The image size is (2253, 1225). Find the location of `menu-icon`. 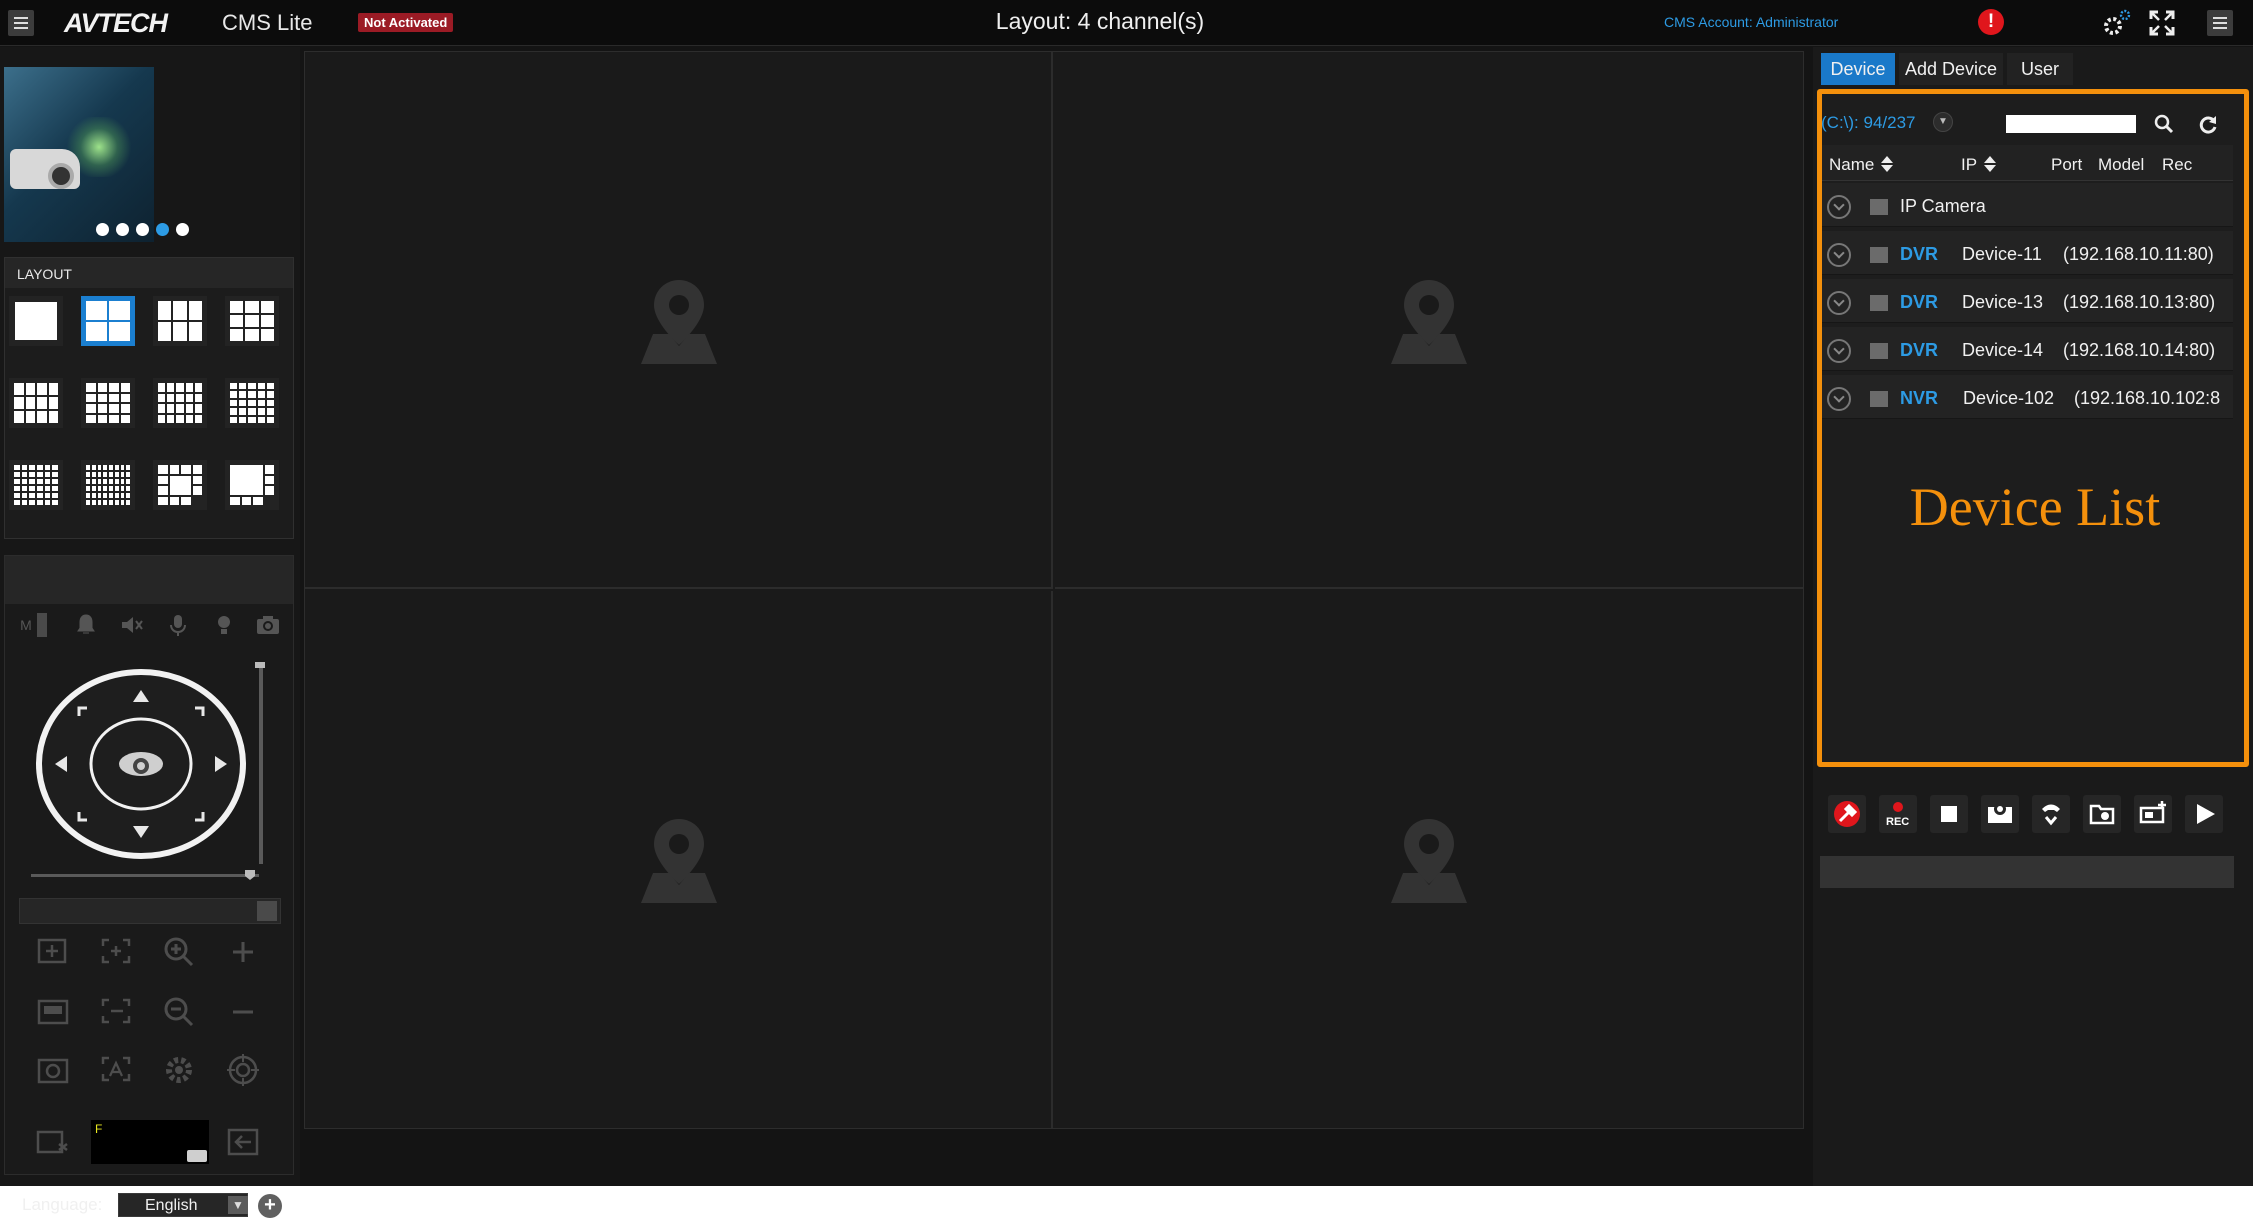

menu-icon is located at coordinates (21, 23).